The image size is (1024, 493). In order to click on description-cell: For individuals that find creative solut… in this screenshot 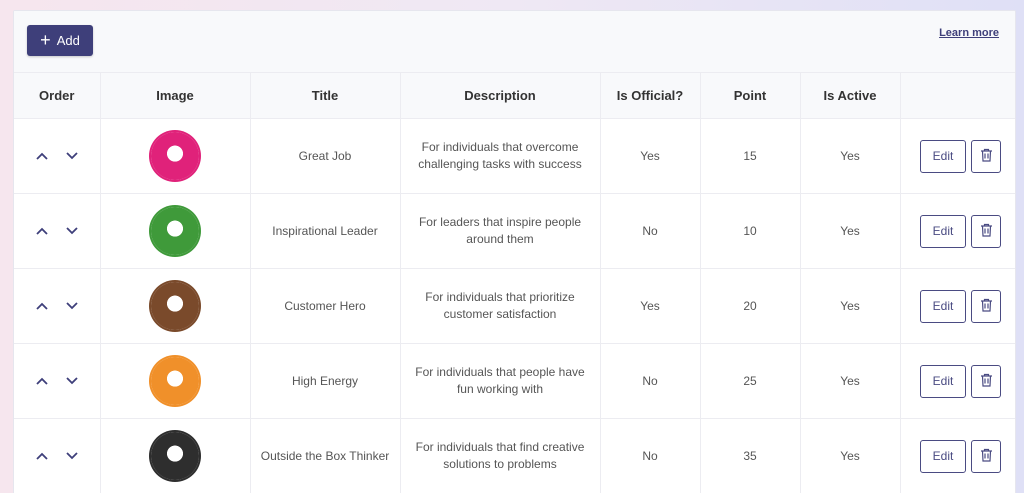, I will do `click(500, 455)`.